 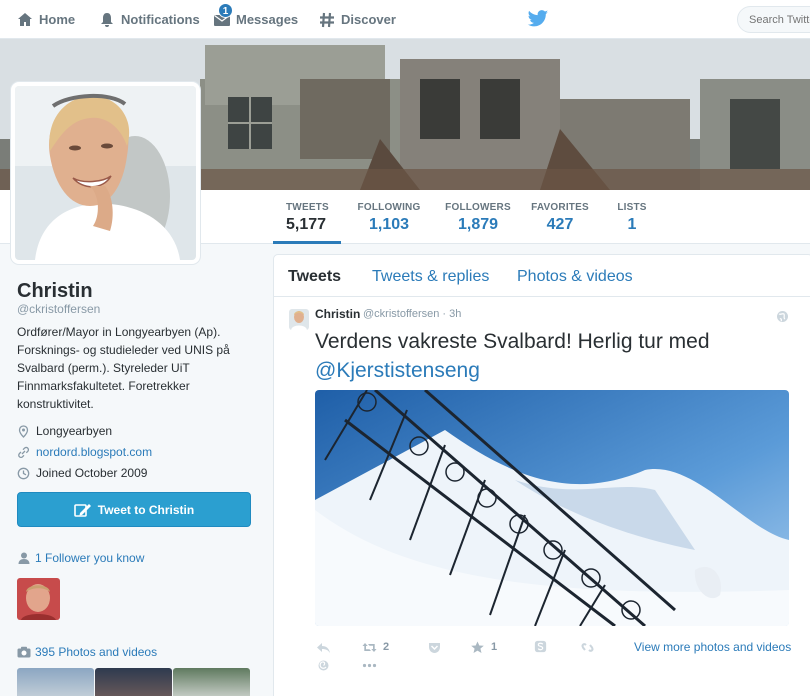 I want to click on follower-avatar-image, so click(x=38, y=599).